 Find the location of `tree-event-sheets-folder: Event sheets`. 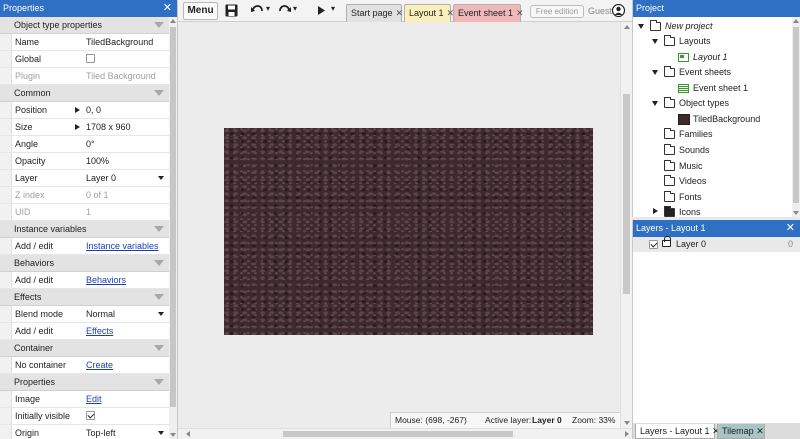

tree-event-sheets-folder: Event sheets is located at coordinates (721, 72).